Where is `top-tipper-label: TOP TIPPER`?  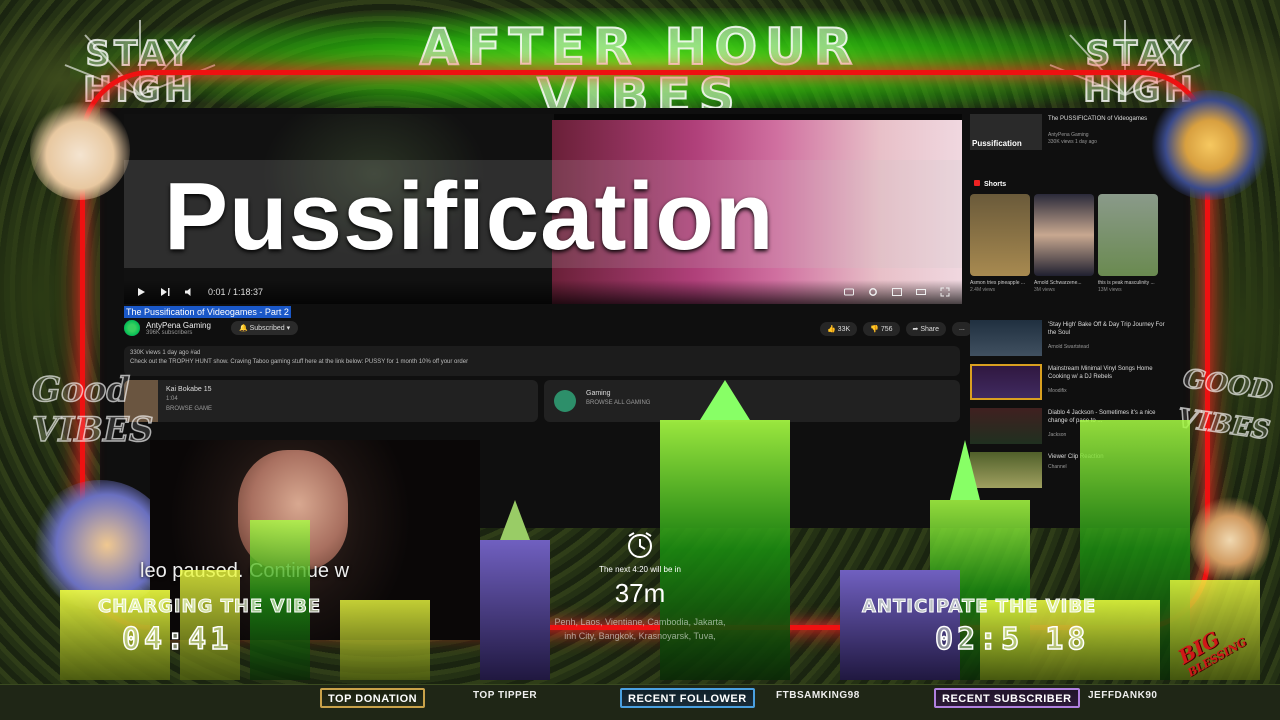 top-tipper-label: TOP TIPPER is located at coordinates (505, 695).